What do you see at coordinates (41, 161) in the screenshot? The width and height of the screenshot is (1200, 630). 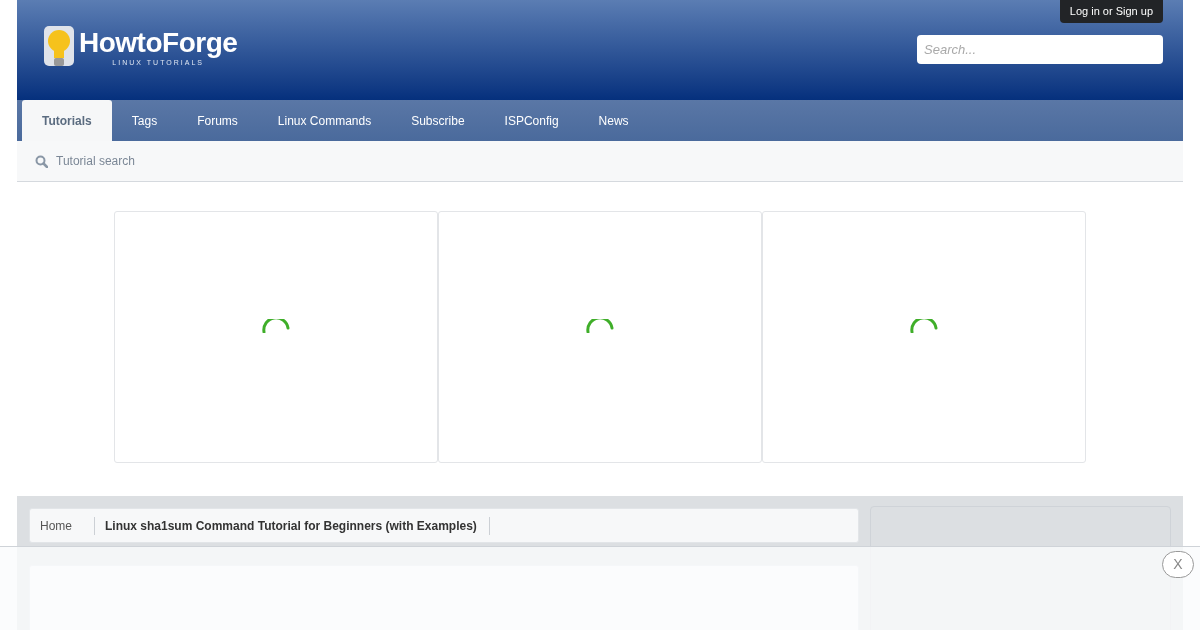 I see `search-icon` at bounding box center [41, 161].